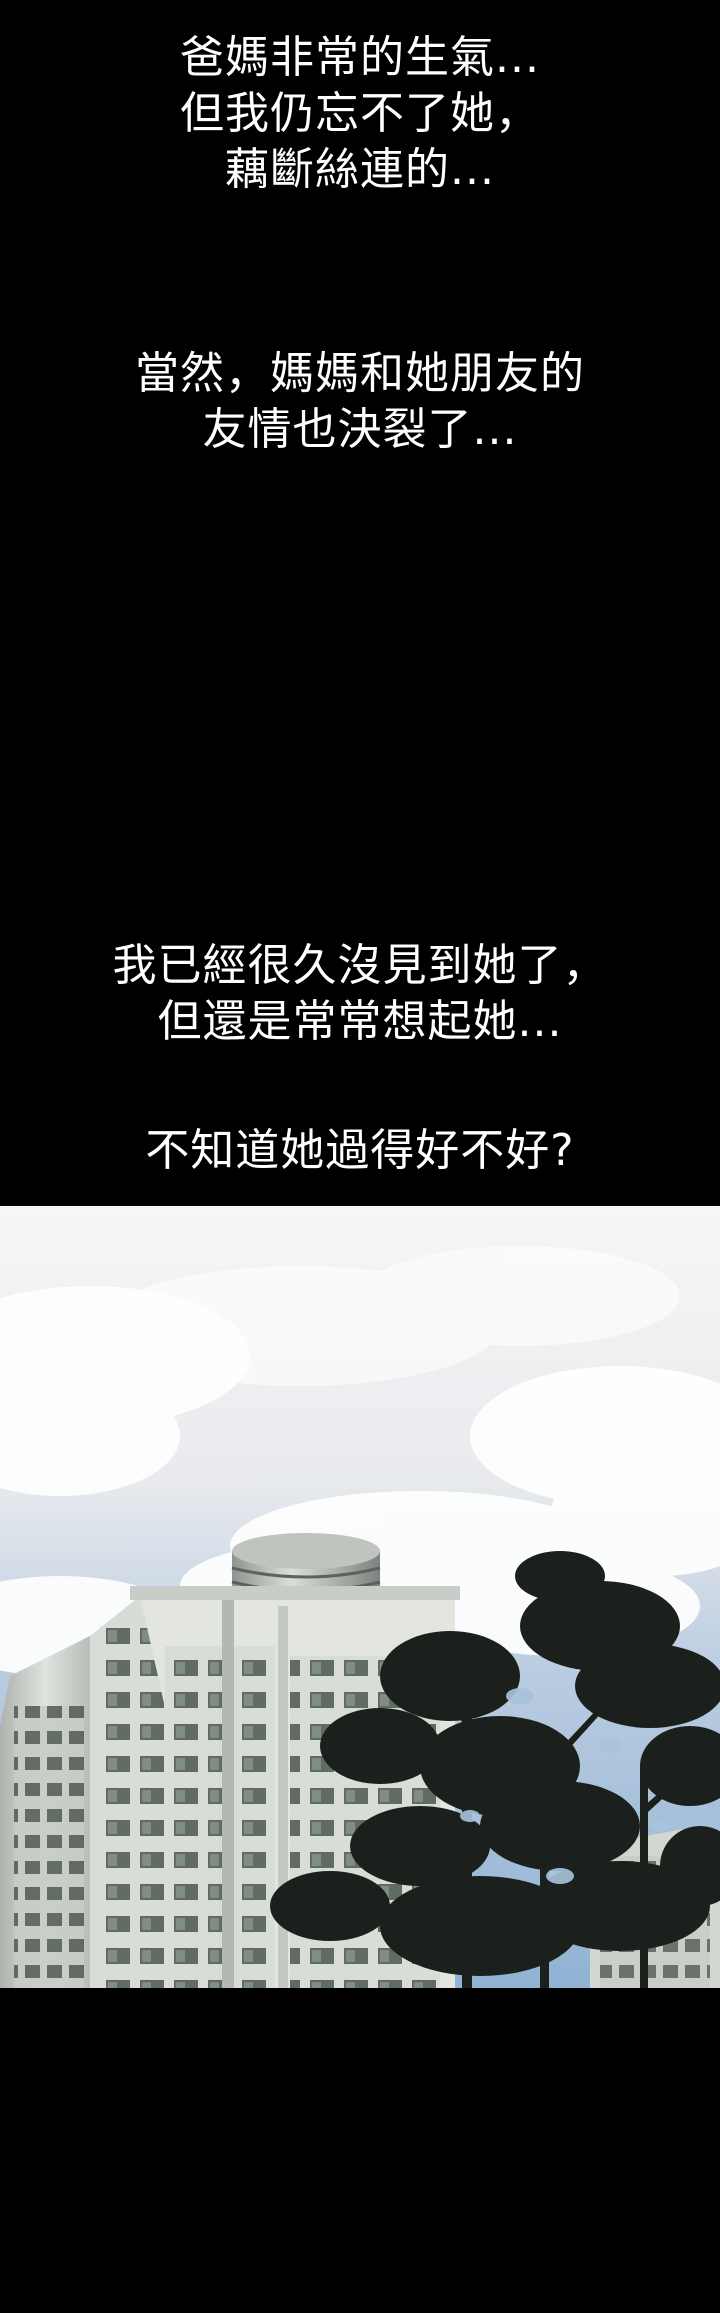  I want to click on caption-block-4: 不知道她過得好不好?, so click(360, 1151).